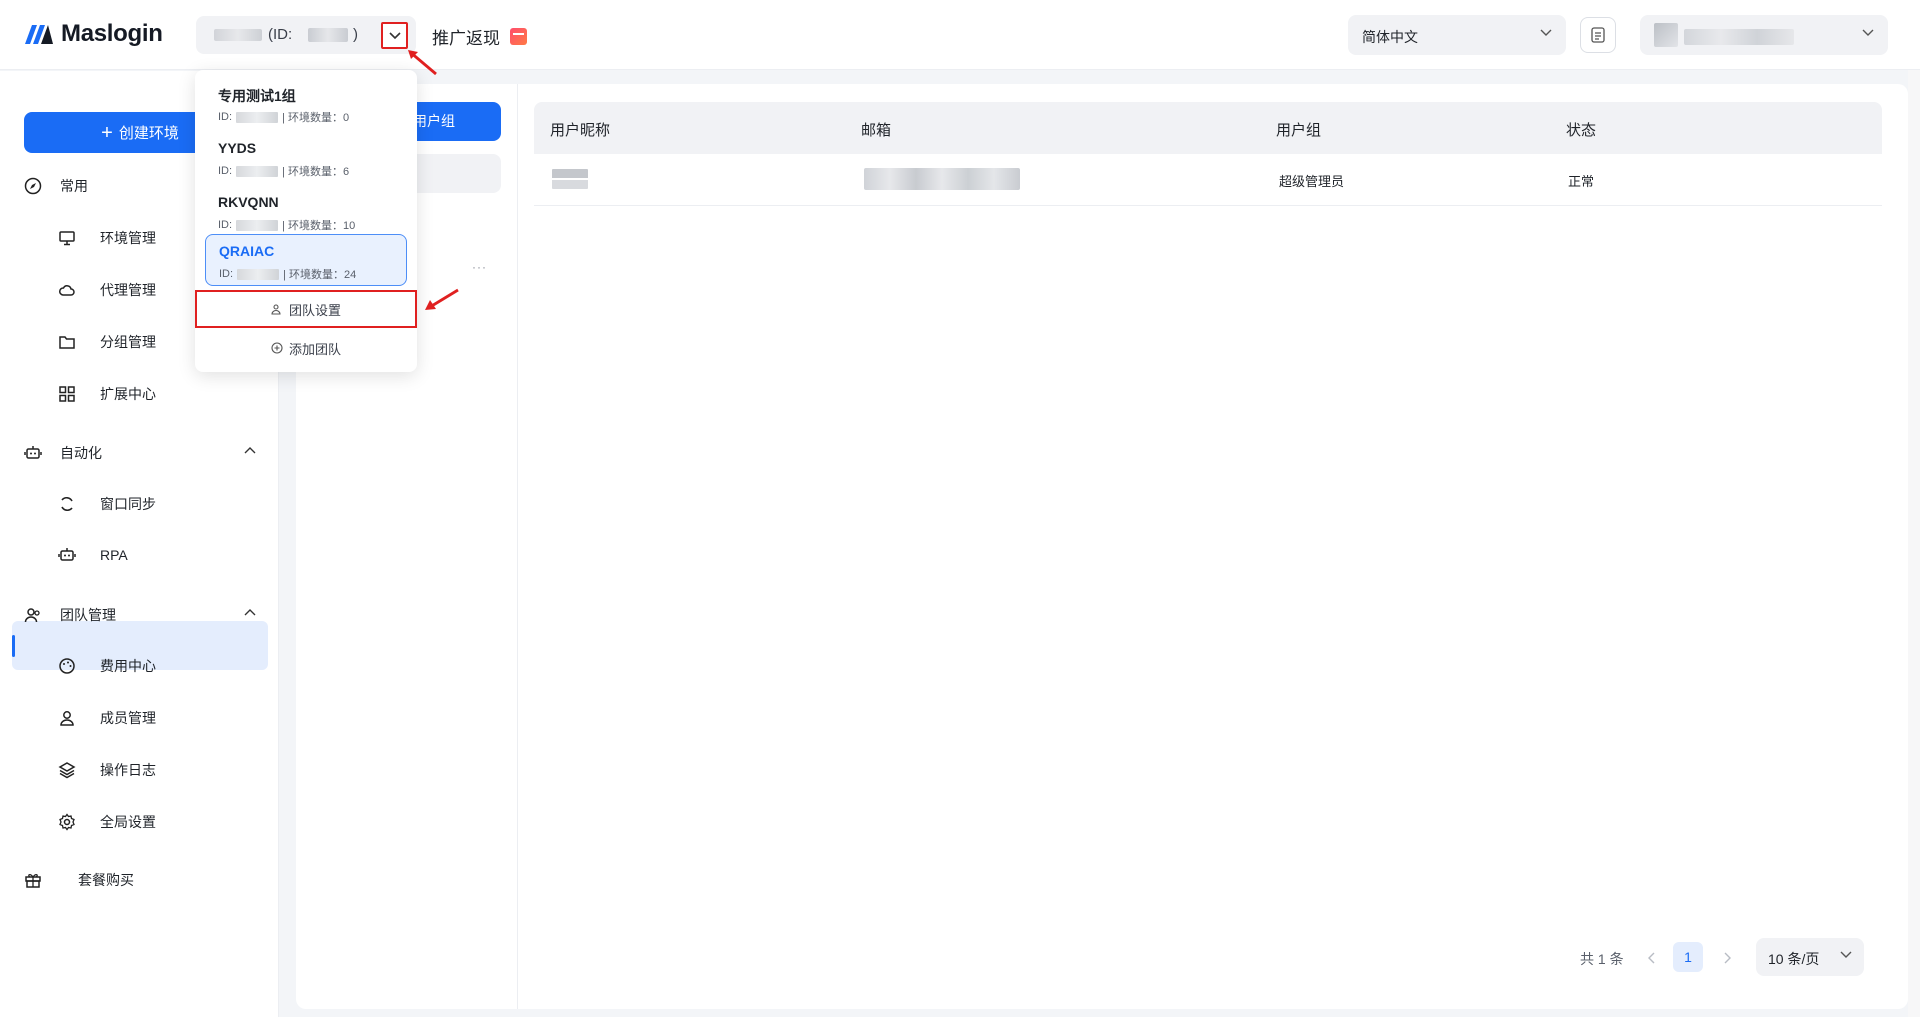 This screenshot has height=1017, width=1920. What do you see at coordinates (56, 186) in the screenshot?
I see `nav-group-common: 常用` at bounding box center [56, 186].